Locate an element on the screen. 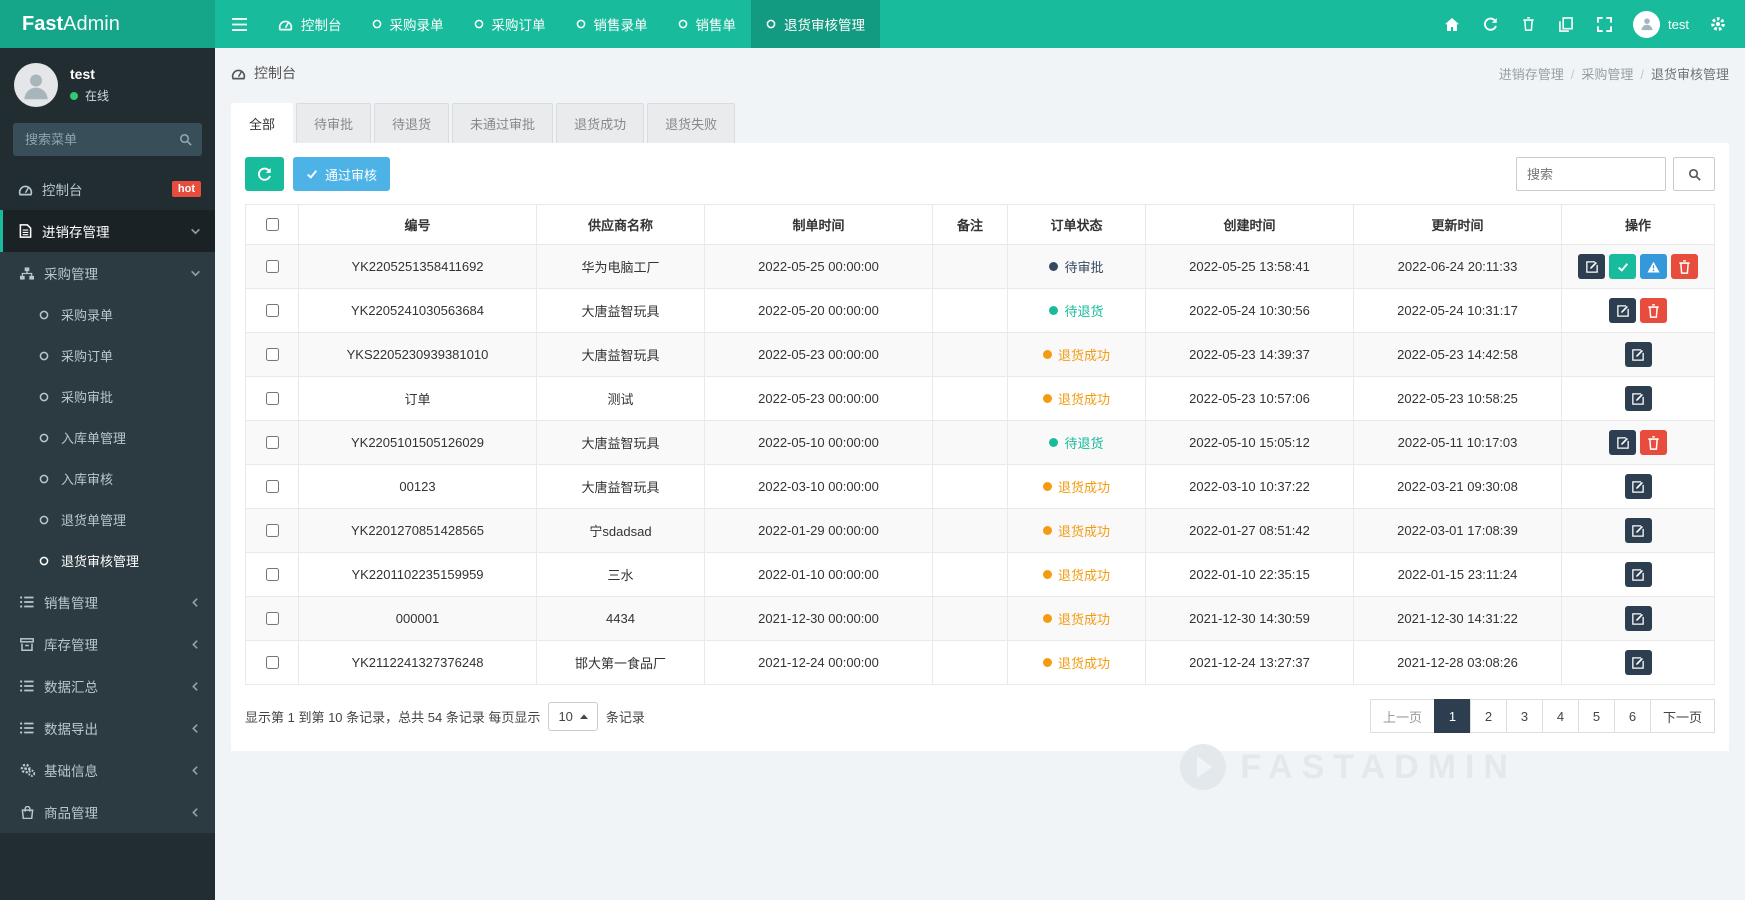 Image resolution: width=1745 pixels, height=900 pixels. table-header-row: 编号 供应商名称 制单时间 备注 订单状态 创建时间 更新时间 操作 is located at coordinates (980, 224).